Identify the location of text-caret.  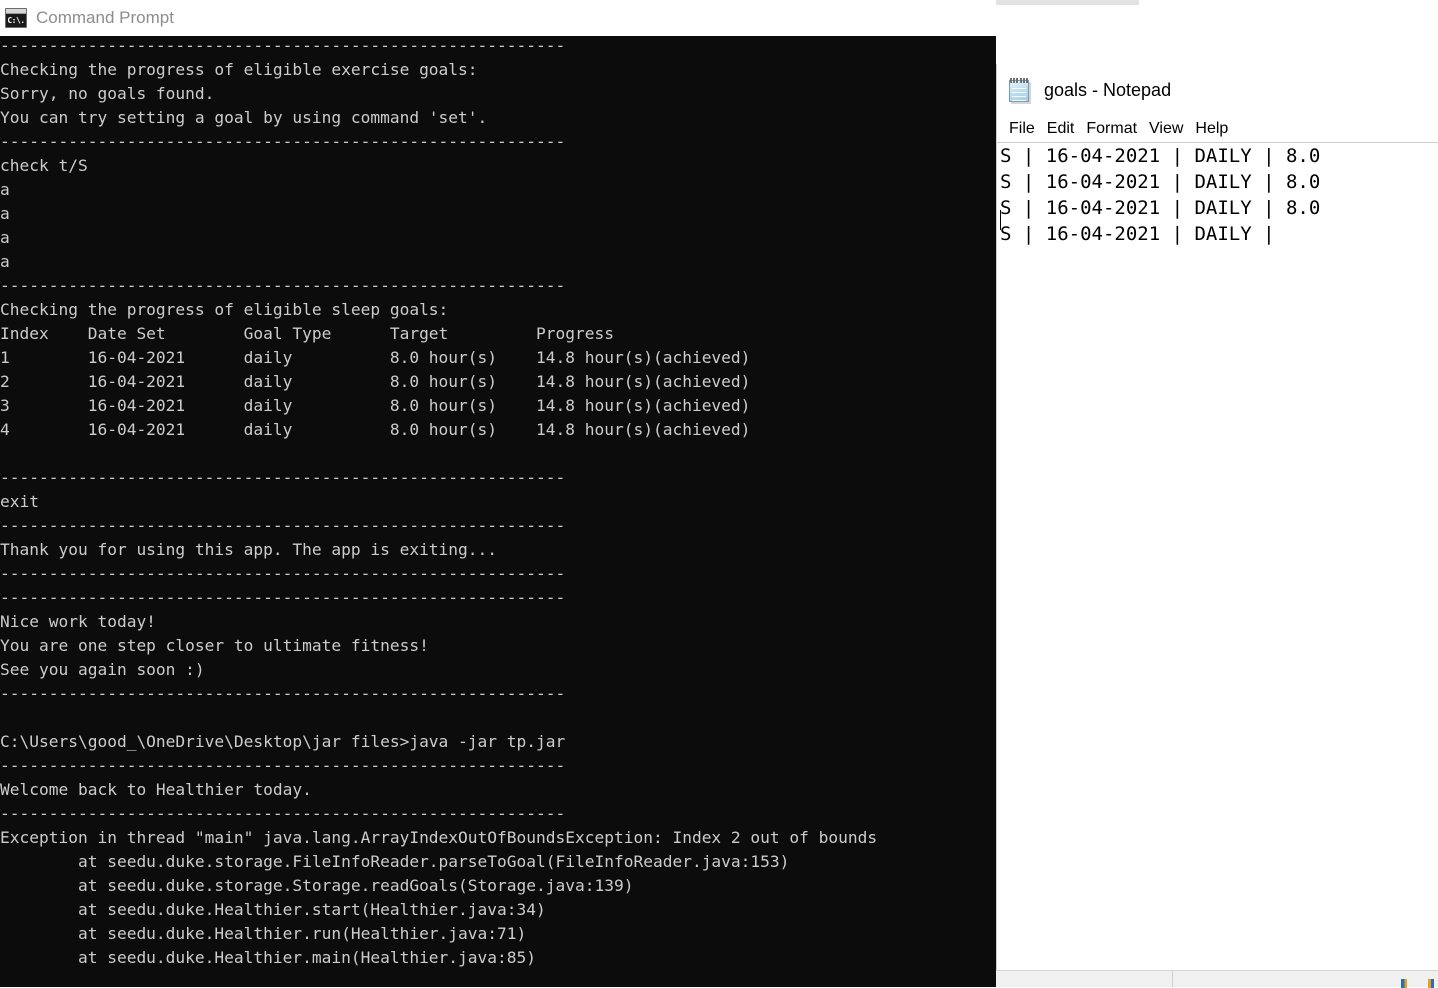
(1000, 220).